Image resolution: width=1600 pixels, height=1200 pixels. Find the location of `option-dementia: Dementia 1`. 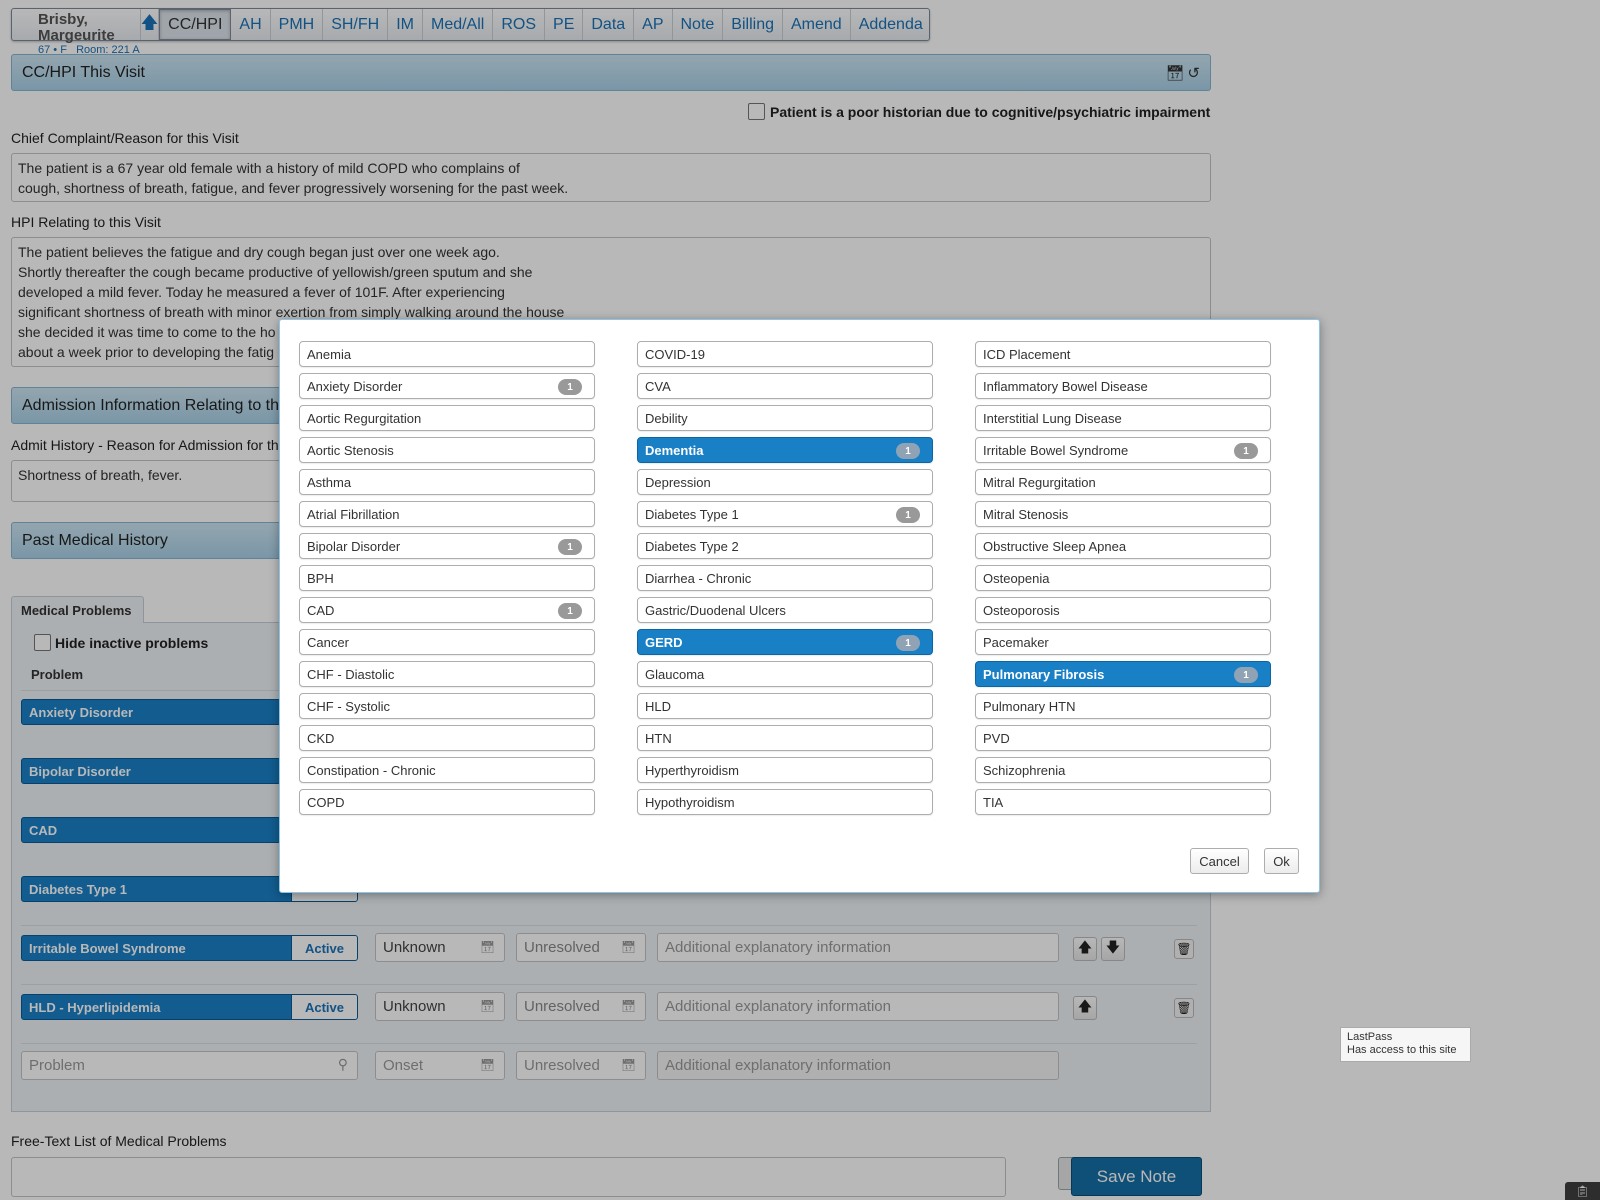

option-dementia: Dementia 1 is located at coordinates (785, 450).